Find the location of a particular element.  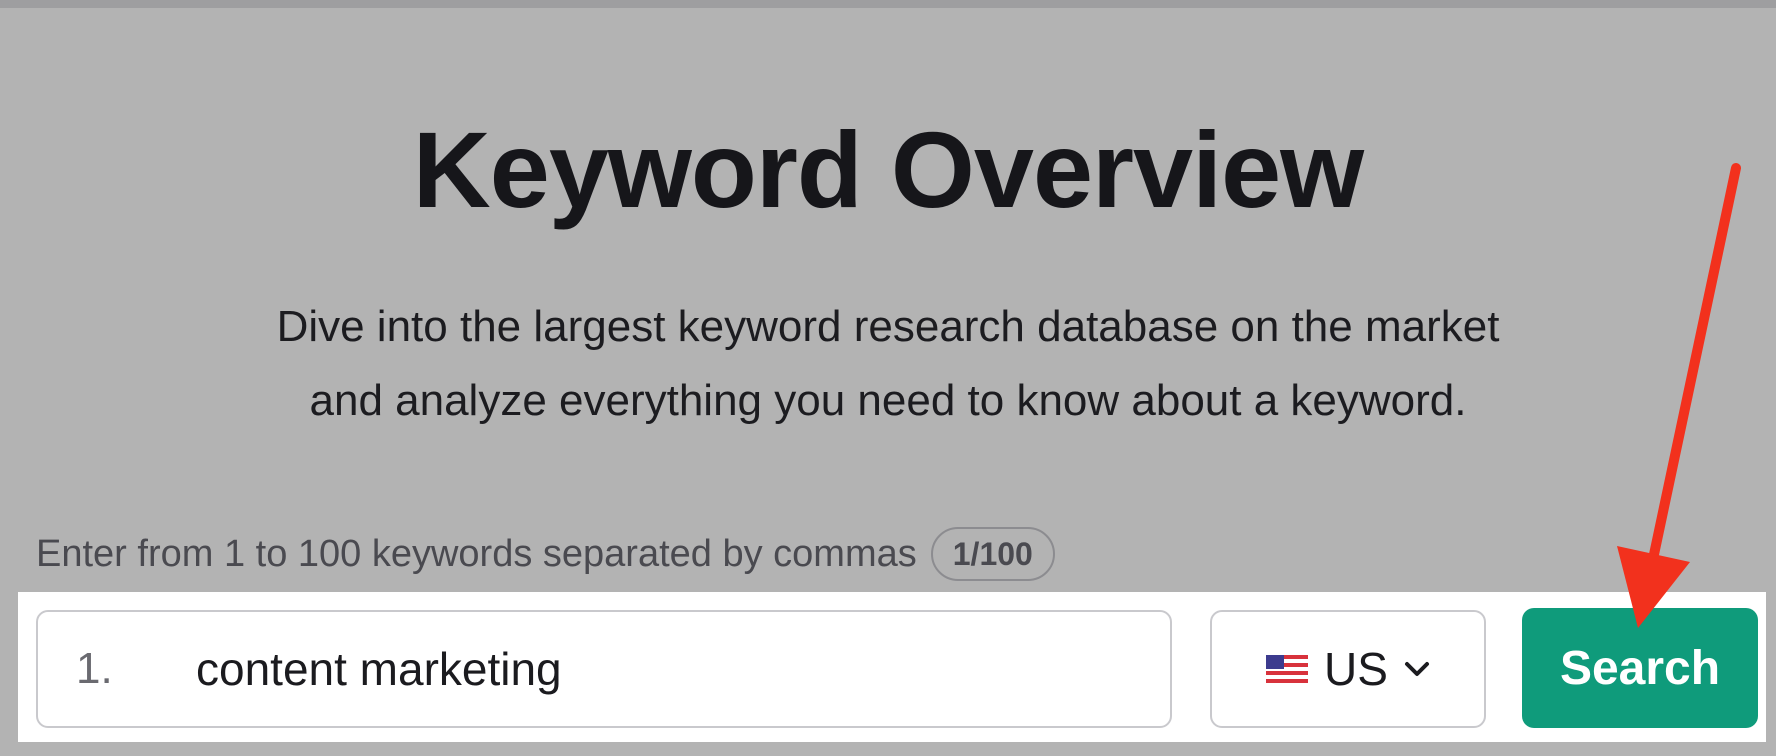

keyword-input-value: content marketing is located at coordinates (379, 669).